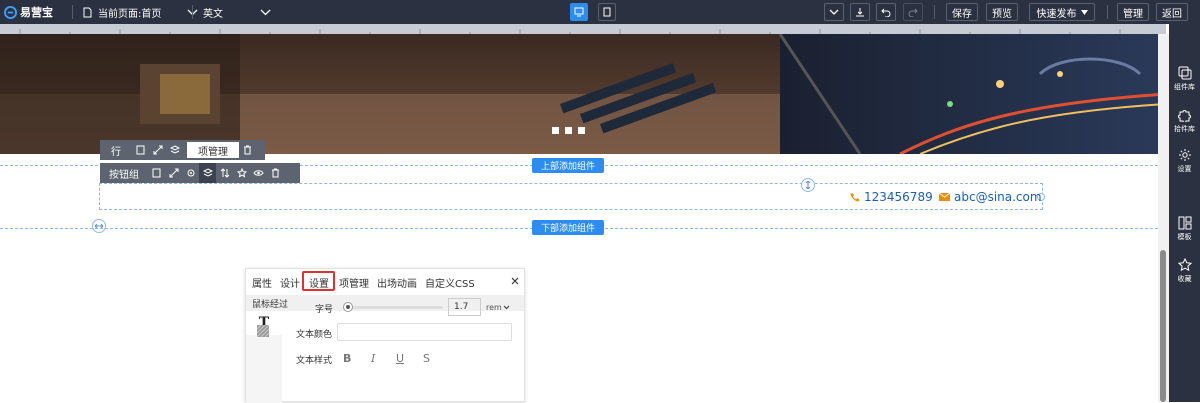 Image resolution: width=1200 pixels, height=403 pixels. I want to click on preview-button: 预览, so click(1002, 12).